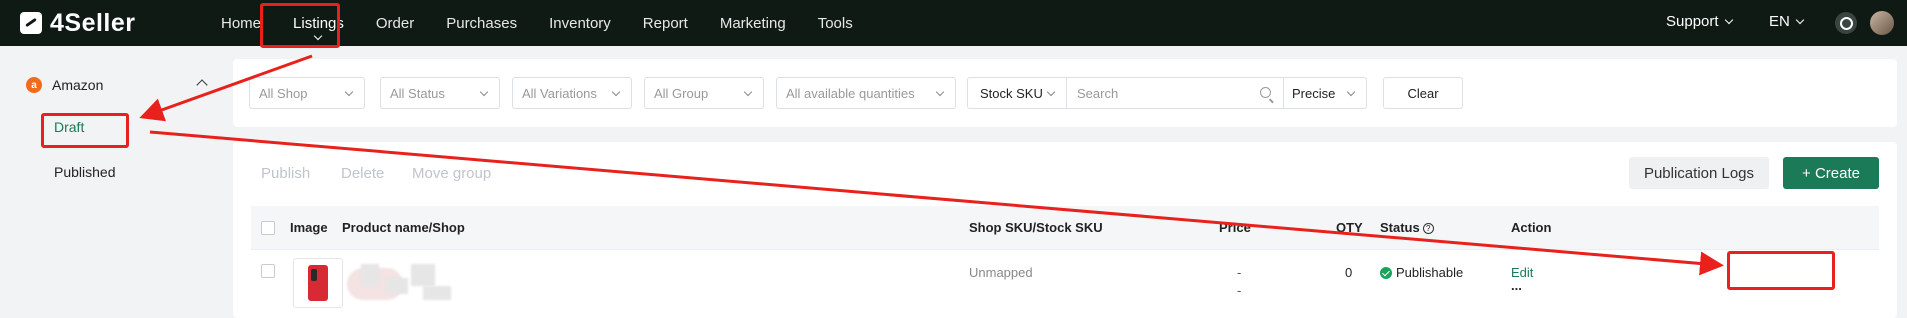 The image size is (1907, 318). I want to click on sidebar-item-draft: Draft, so click(69, 127).